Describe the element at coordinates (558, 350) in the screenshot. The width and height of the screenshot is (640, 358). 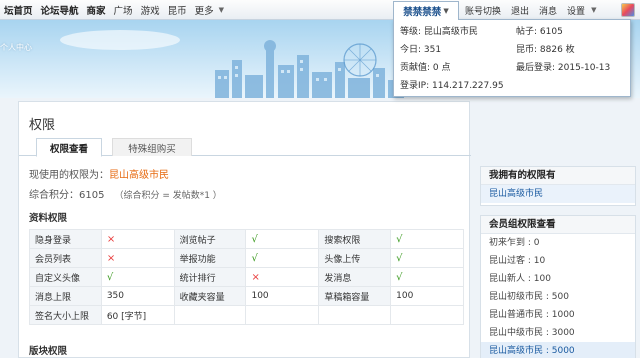
I see `member-group-item: 昆山高级市民 : 5000` at that location.